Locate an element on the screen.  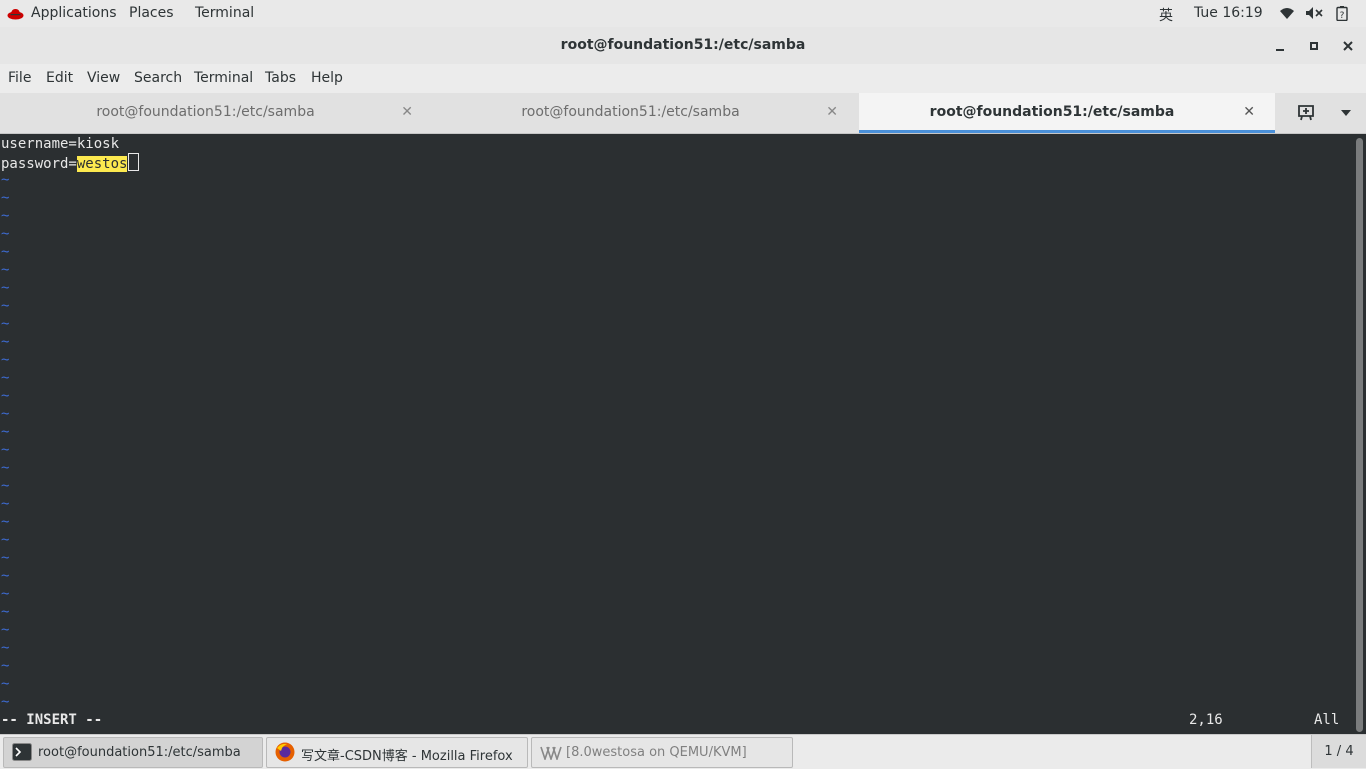
task-terminal: root@foundation51:/etc/samba is located at coordinates (133, 752).